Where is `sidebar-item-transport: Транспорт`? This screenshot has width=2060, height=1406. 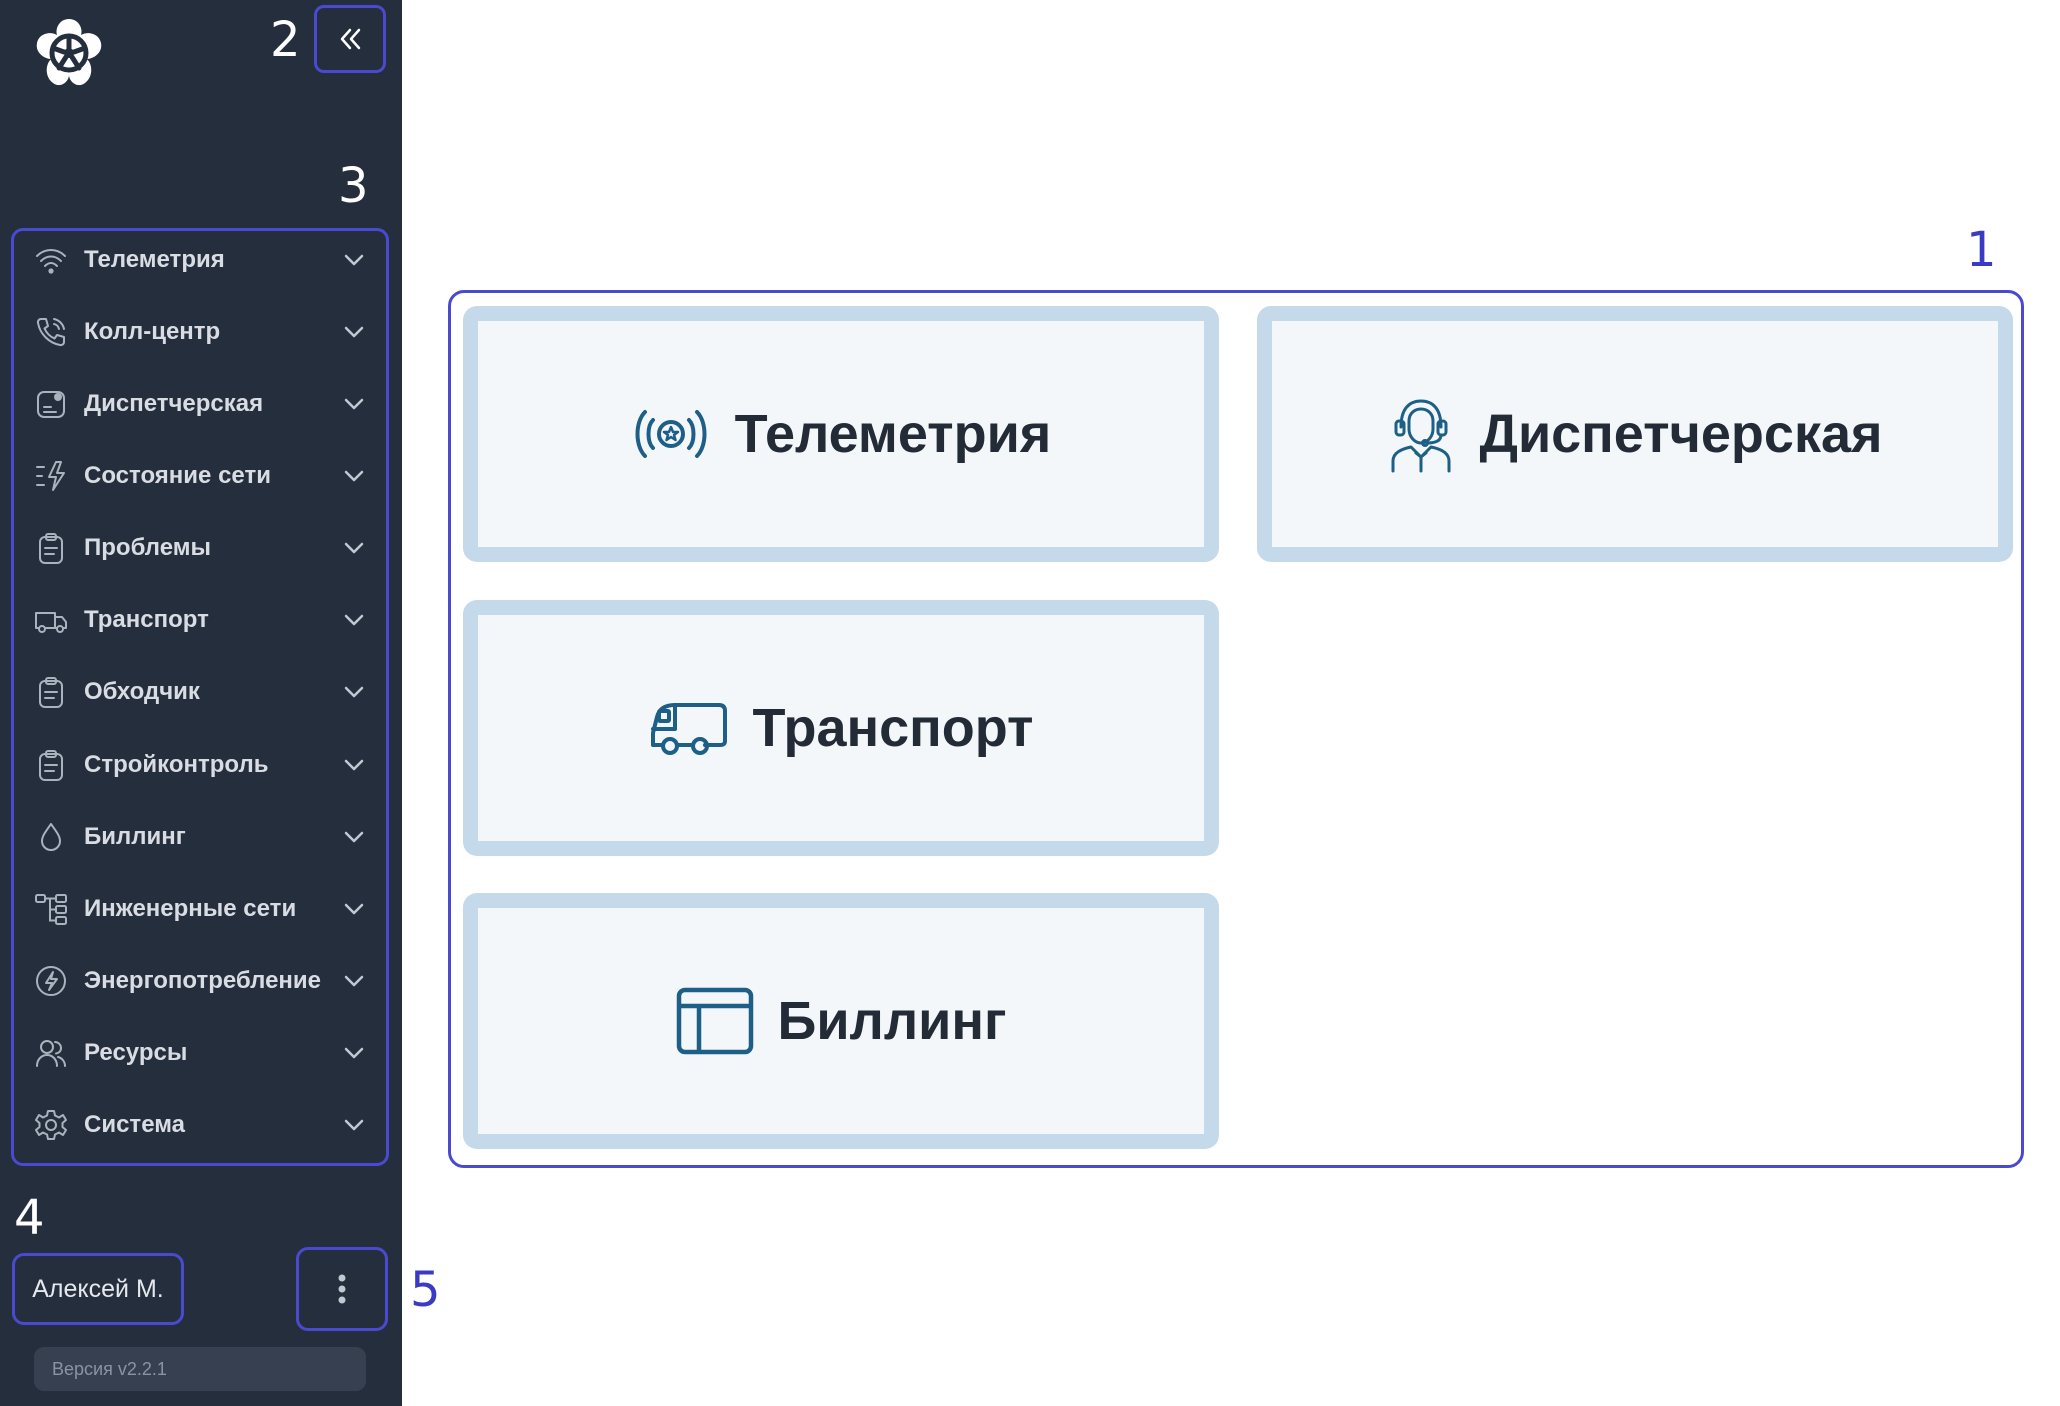
sidebar-item-transport: Транспорт is located at coordinates (200, 620).